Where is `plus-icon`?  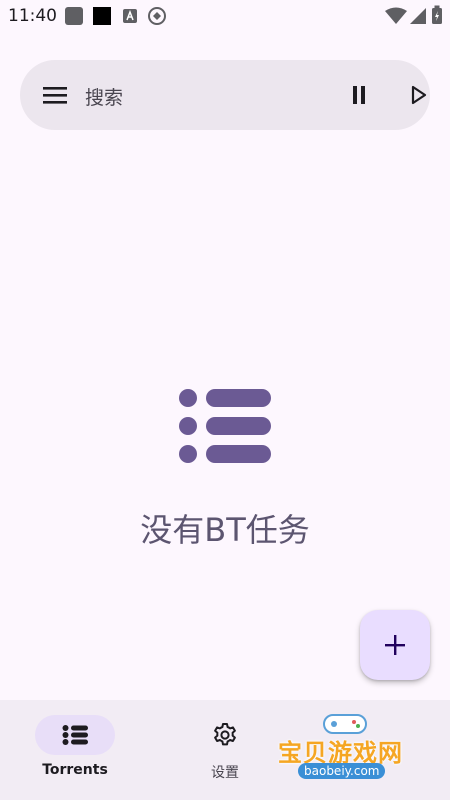
plus-icon is located at coordinates (395, 645).